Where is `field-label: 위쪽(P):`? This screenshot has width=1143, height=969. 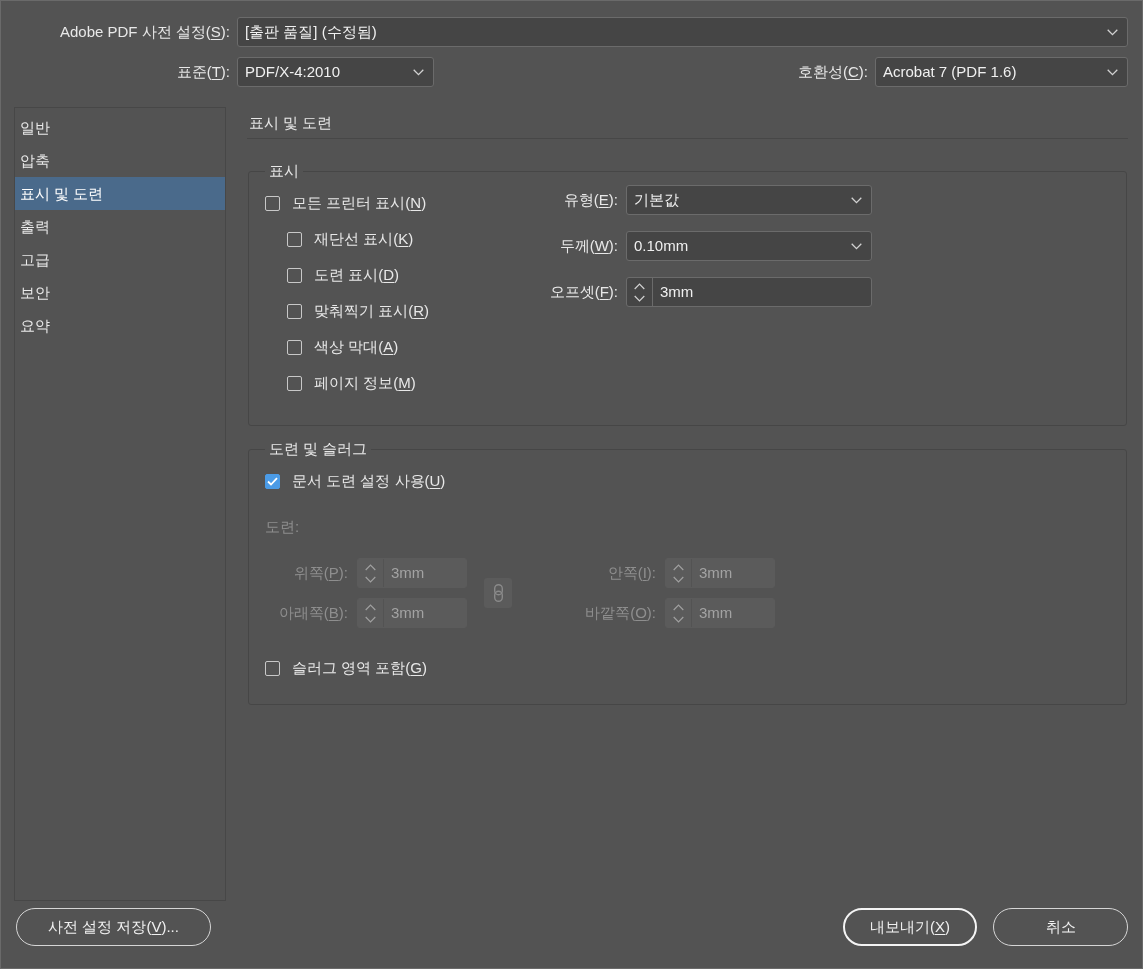 field-label: 위쪽(P): is located at coordinates (320, 573).